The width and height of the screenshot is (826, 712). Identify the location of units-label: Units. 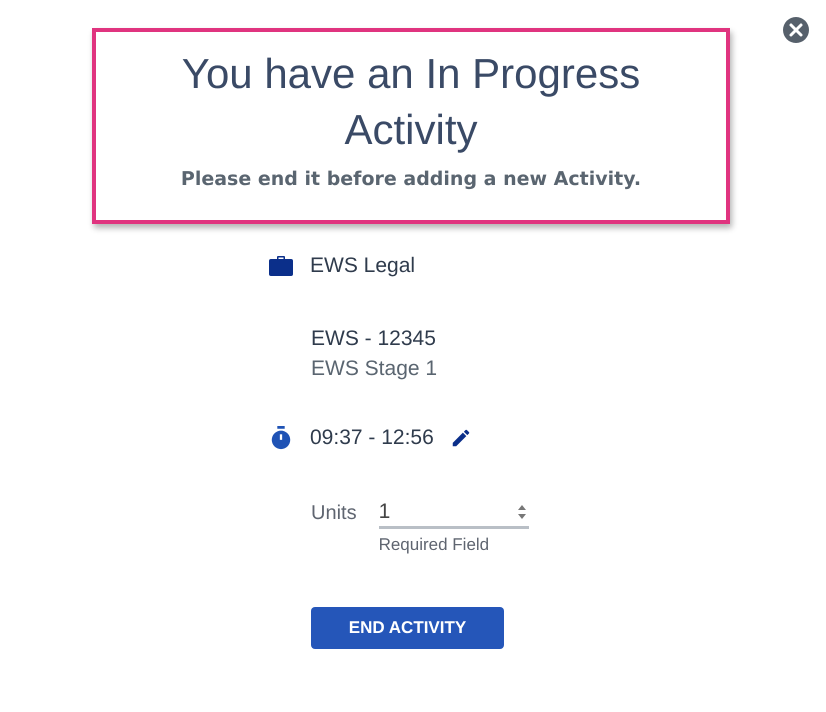
(334, 513).